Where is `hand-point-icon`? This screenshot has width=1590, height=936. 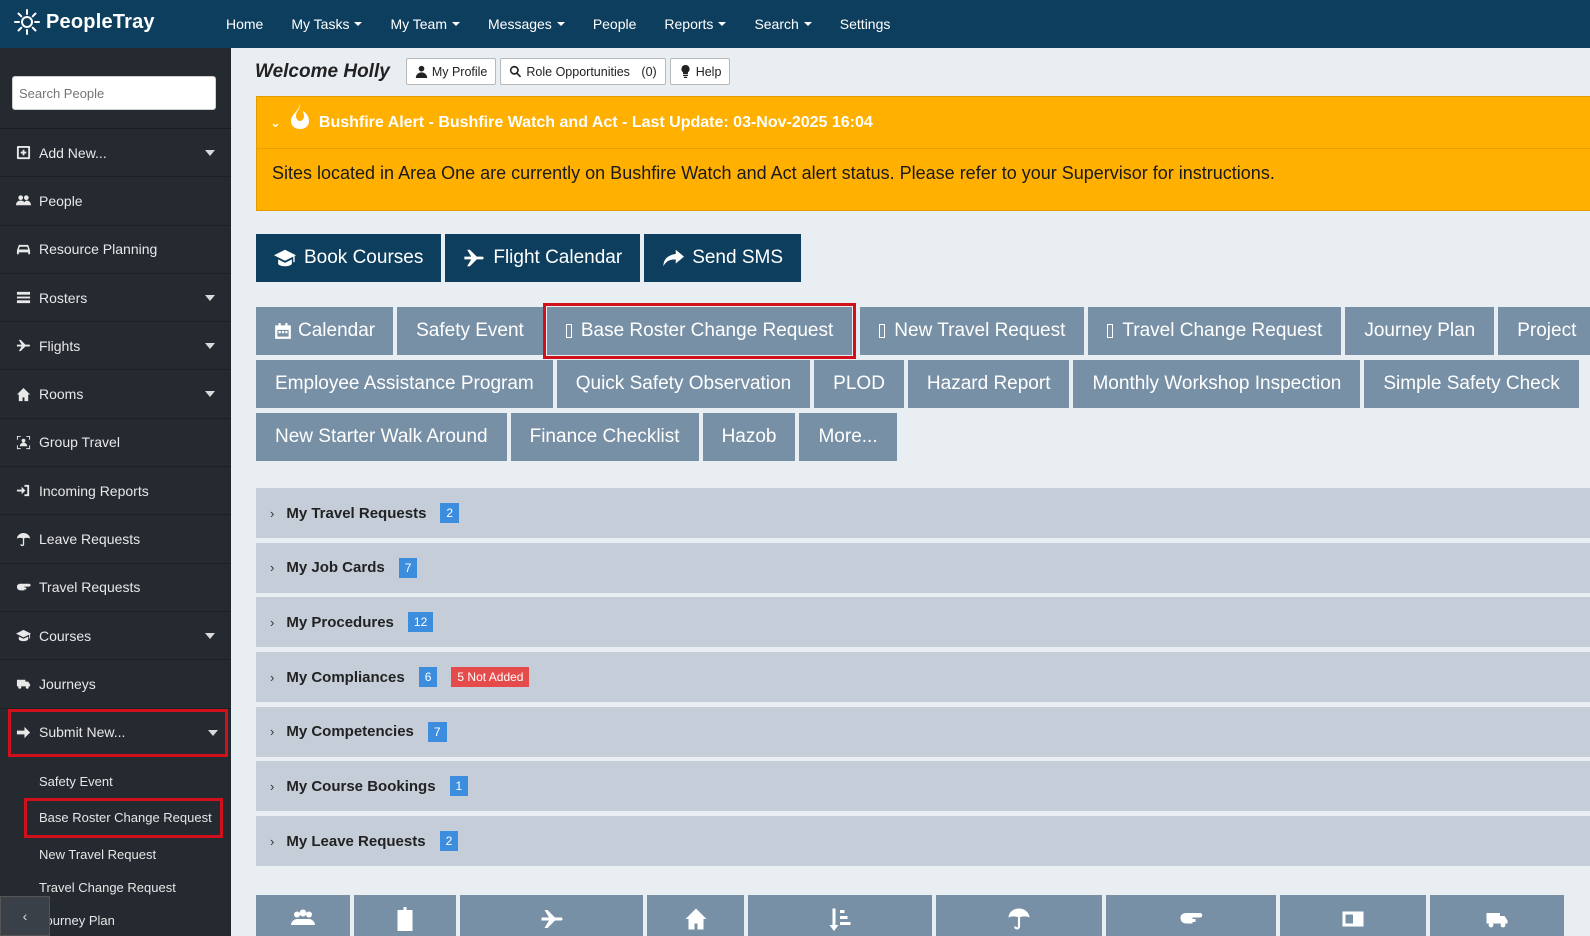 hand-point-icon is located at coordinates (23, 587).